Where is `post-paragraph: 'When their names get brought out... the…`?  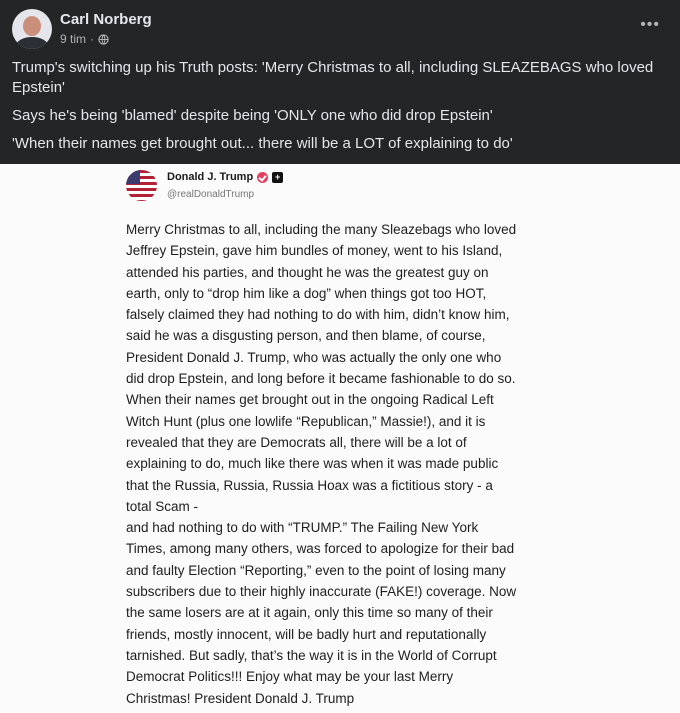
post-paragraph: 'When their names get brought out... the… is located at coordinates (262, 143).